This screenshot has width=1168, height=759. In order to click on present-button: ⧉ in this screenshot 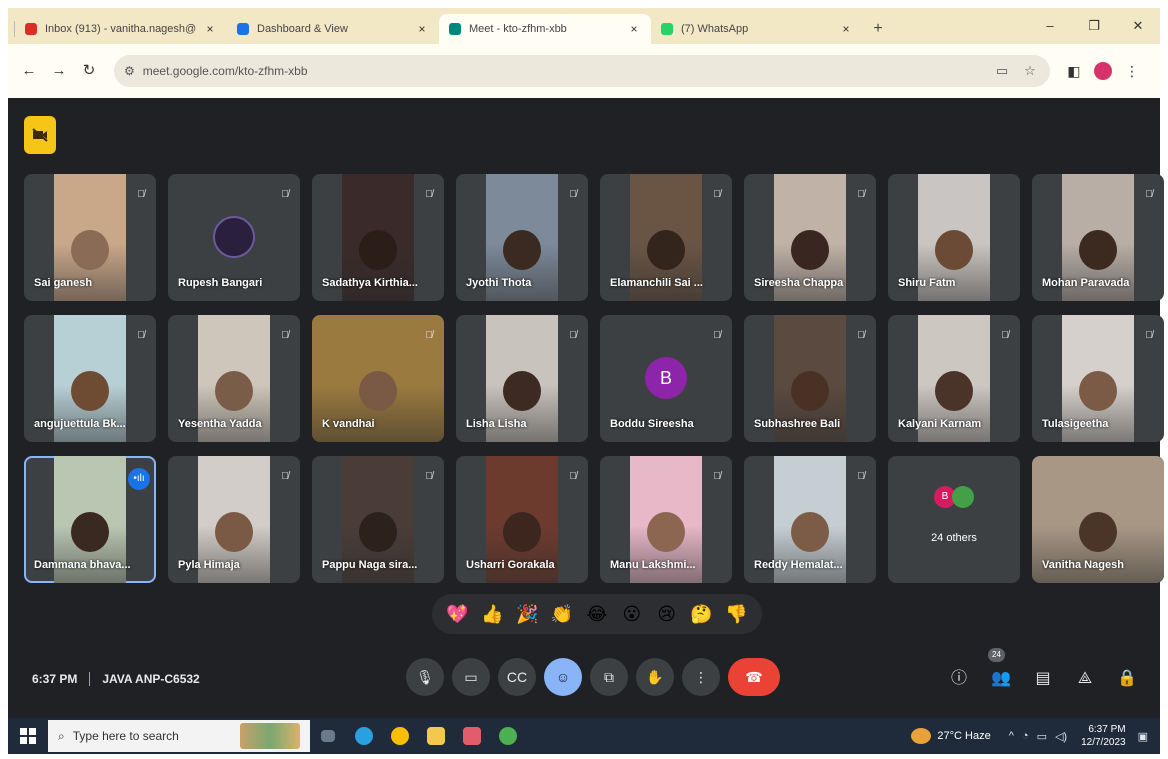, I will do `click(609, 677)`.